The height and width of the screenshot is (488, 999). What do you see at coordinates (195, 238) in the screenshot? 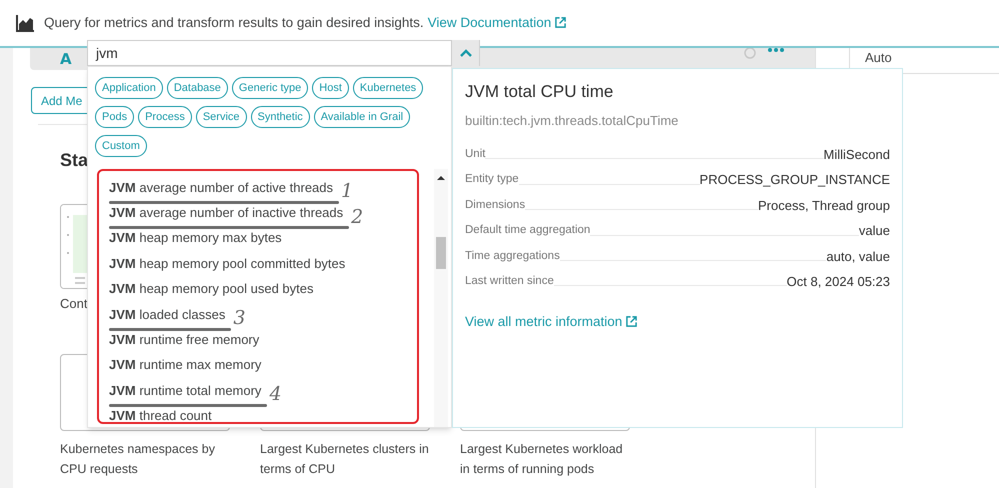
I see `metric-option: JVM heap memory max bytes` at bounding box center [195, 238].